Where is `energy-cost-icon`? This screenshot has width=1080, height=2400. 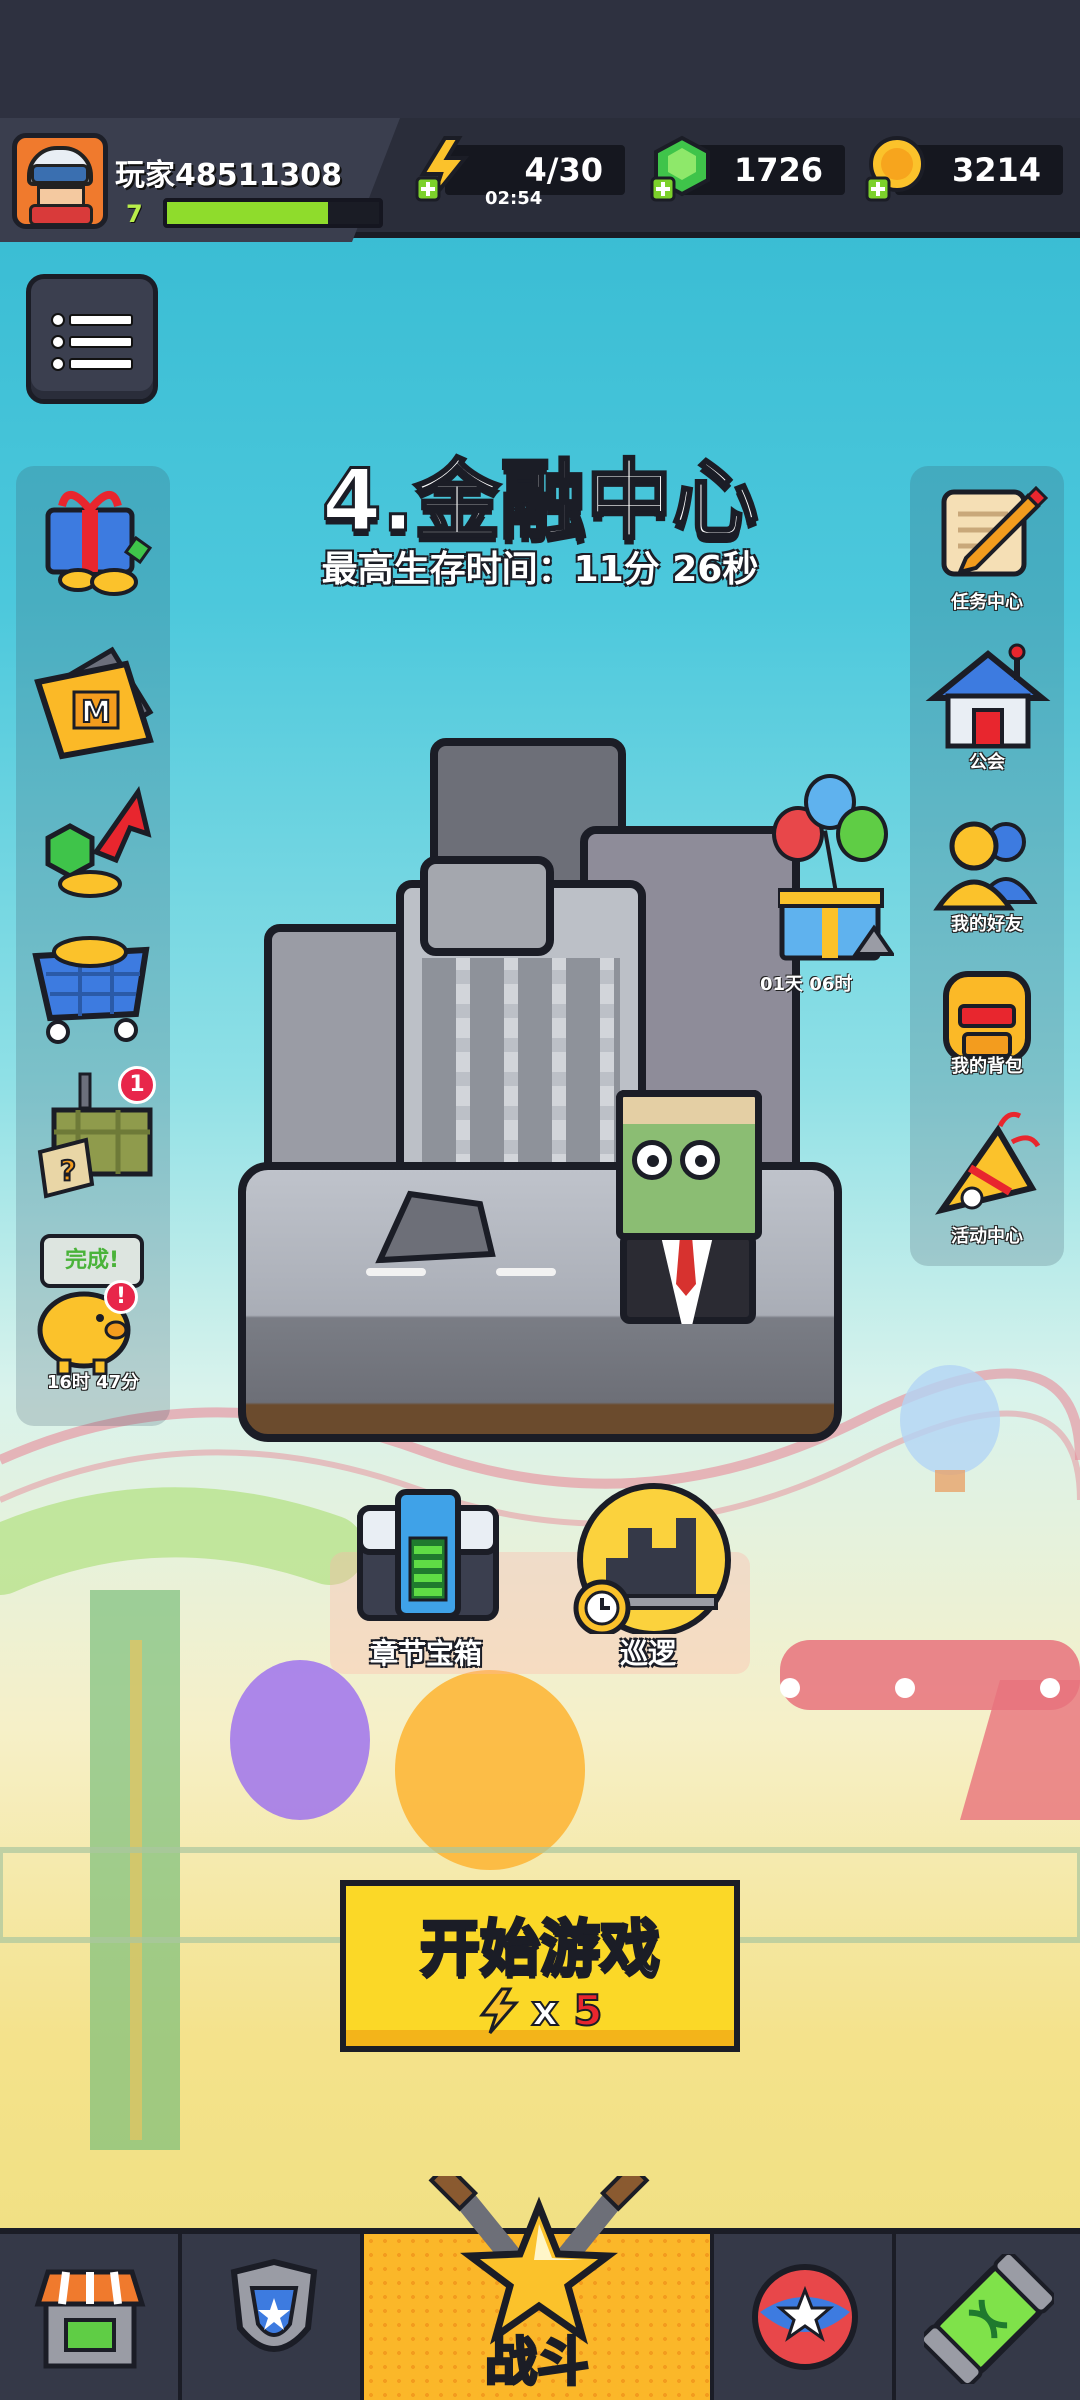 energy-cost-icon is located at coordinates (498, 2010).